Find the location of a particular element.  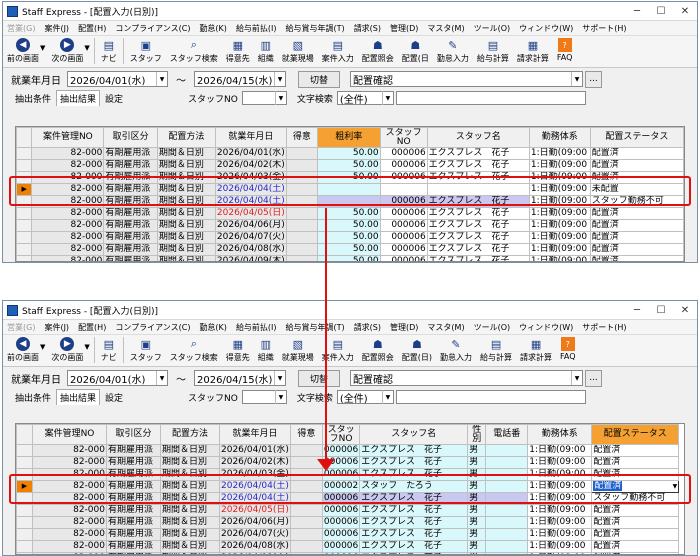

menu-item: 配置(H) is located at coordinates (92, 28).